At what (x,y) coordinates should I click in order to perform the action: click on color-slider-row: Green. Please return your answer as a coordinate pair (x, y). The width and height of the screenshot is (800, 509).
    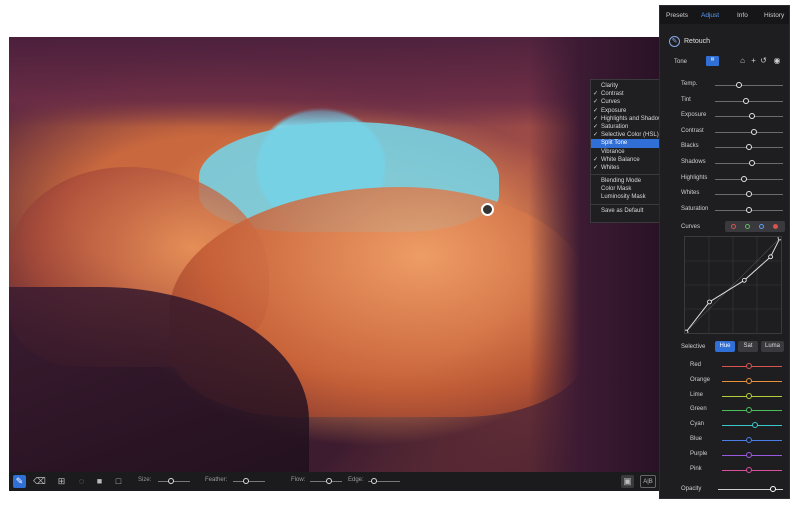
    Looking at the image, I should click on (724, 410).